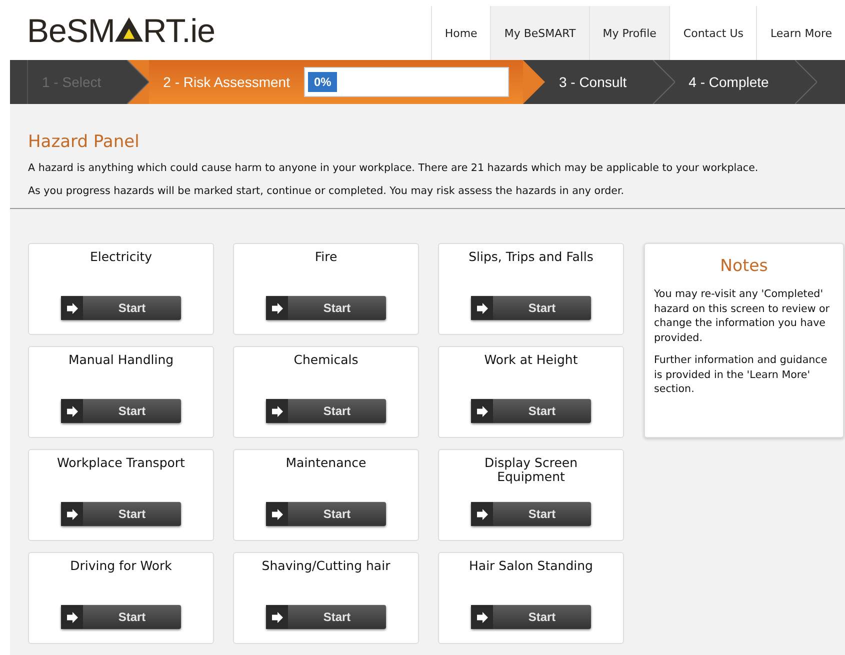 This screenshot has height=655, width=845. What do you see at coordinates (128, 29) in the screenshot?
I see `triangle-logo-icon` at bounding box center [128, 29].